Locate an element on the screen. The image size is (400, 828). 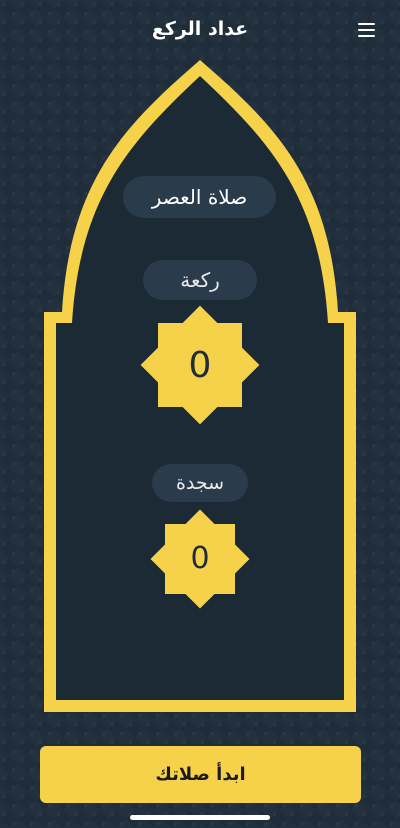
start-prayer-button-label: ابدأ صلاتك is located at coordinates (200, 774).